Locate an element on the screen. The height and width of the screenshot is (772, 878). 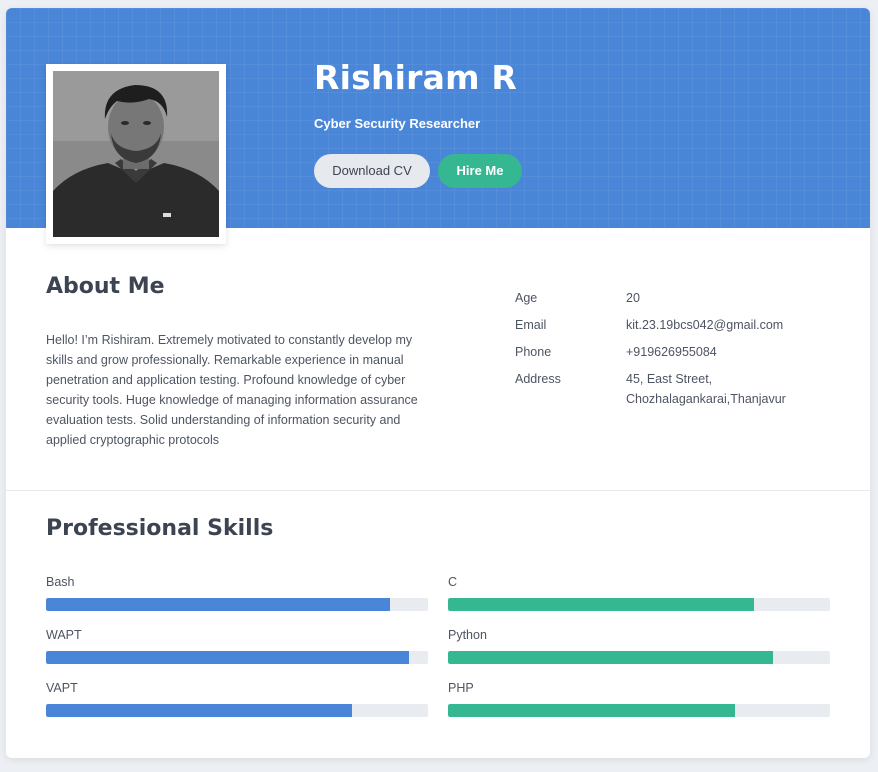
info-label: Age is located at coordinates (526, 298).